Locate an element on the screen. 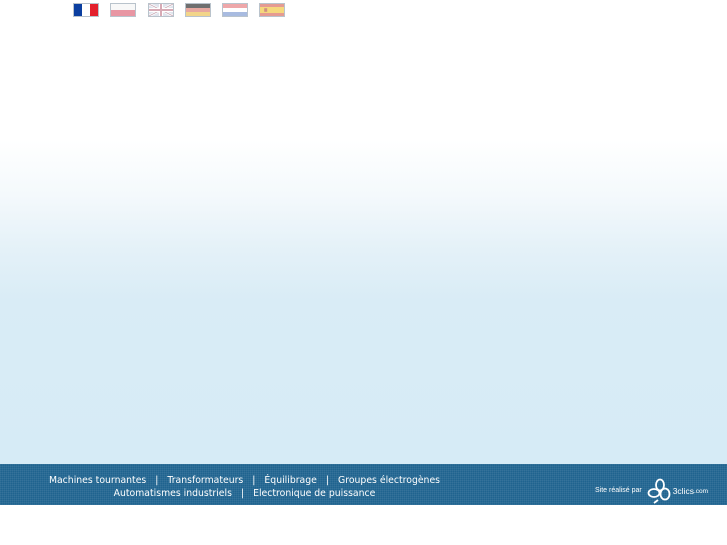 The width and height of the screenshot is (727, 545). poland-flag-icon is located at coordinates (123, 10).